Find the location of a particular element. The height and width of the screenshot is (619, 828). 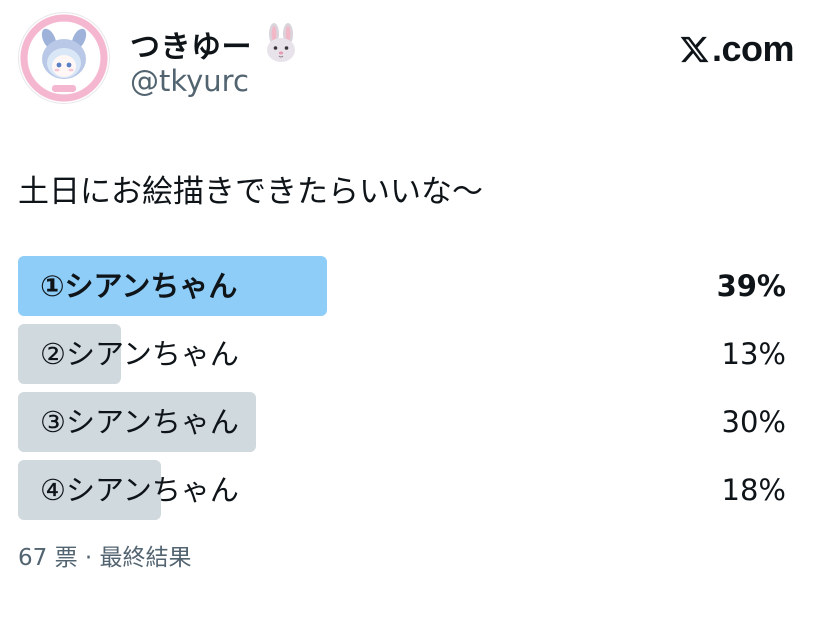

avatar is located at coordinates (64, 58).